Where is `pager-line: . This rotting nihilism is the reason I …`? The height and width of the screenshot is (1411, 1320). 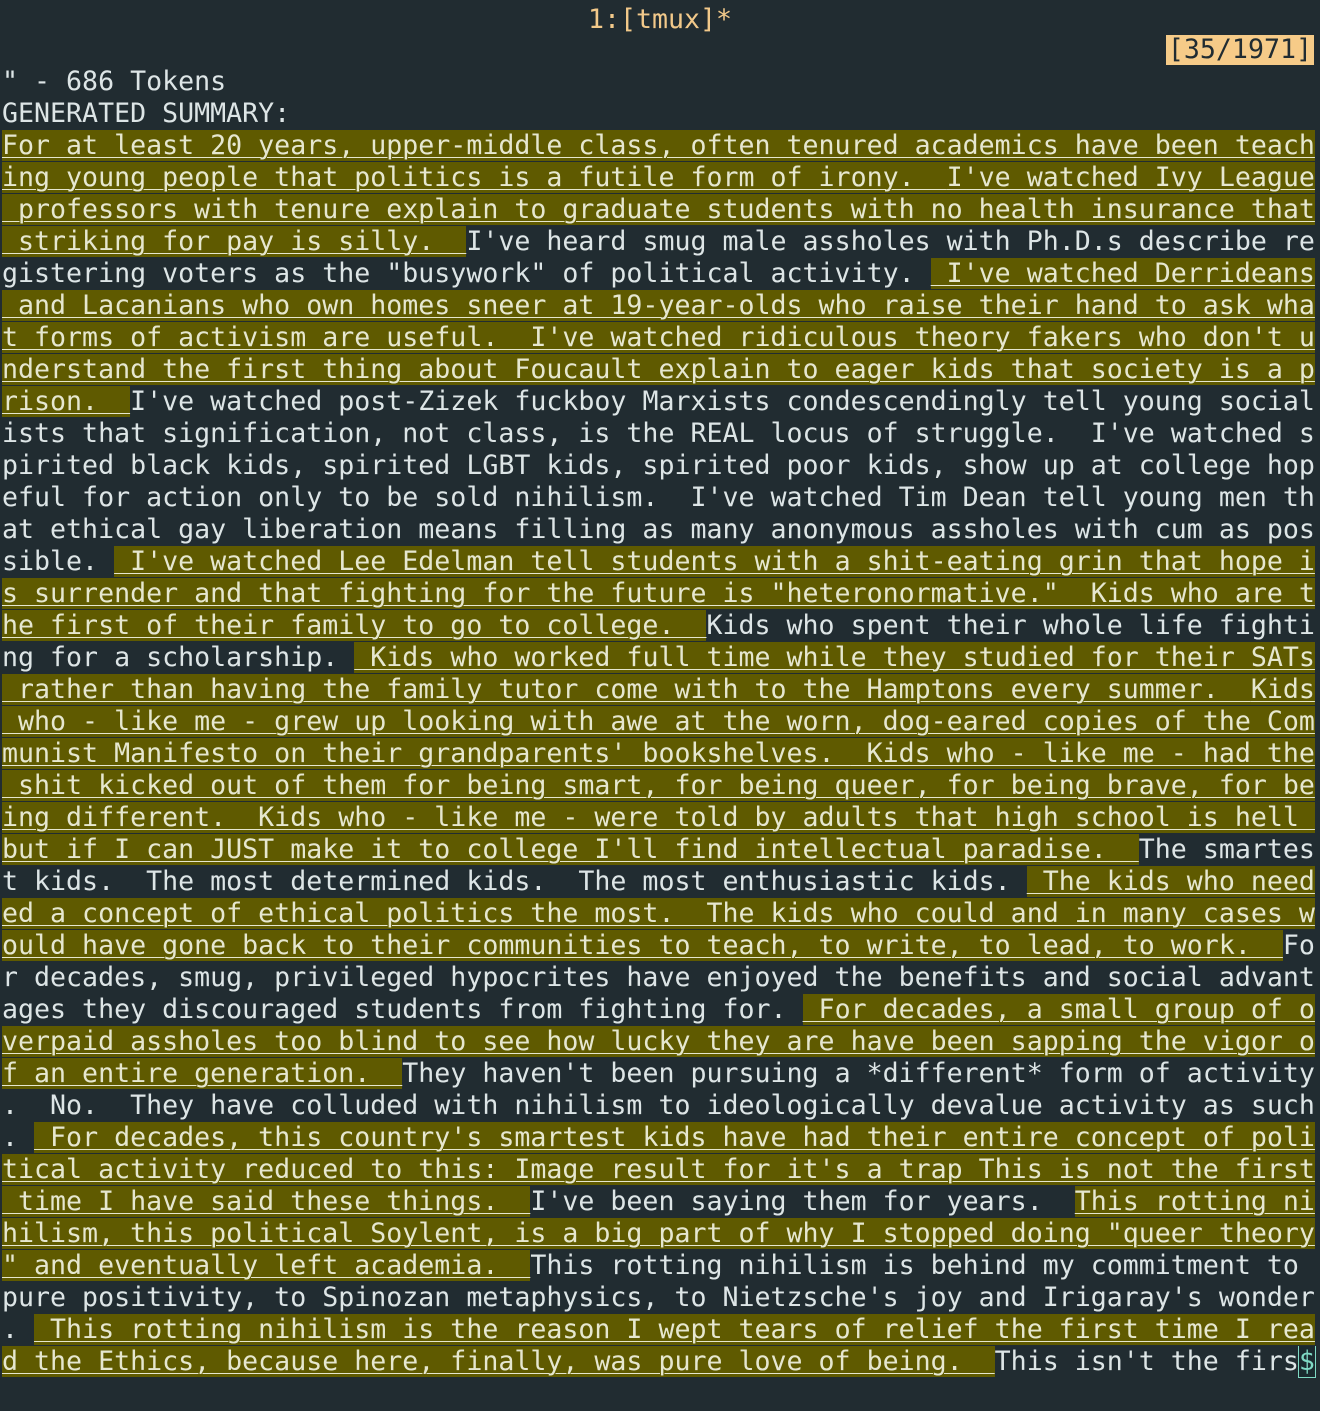 pager-line: . This rotting nihilism is the reason I … is located at coordinates (661, 1330).